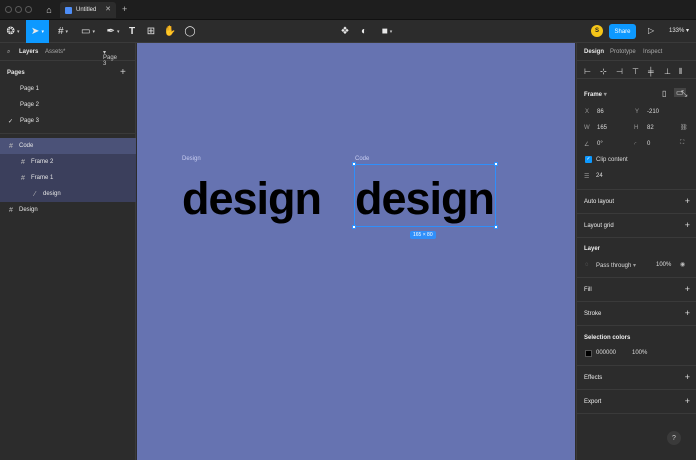 The width and height of the screenshot is (696, 460). Describe the element at coordinates (345, 31) in the screenshot. I see `components-icon: ❖` at that location.